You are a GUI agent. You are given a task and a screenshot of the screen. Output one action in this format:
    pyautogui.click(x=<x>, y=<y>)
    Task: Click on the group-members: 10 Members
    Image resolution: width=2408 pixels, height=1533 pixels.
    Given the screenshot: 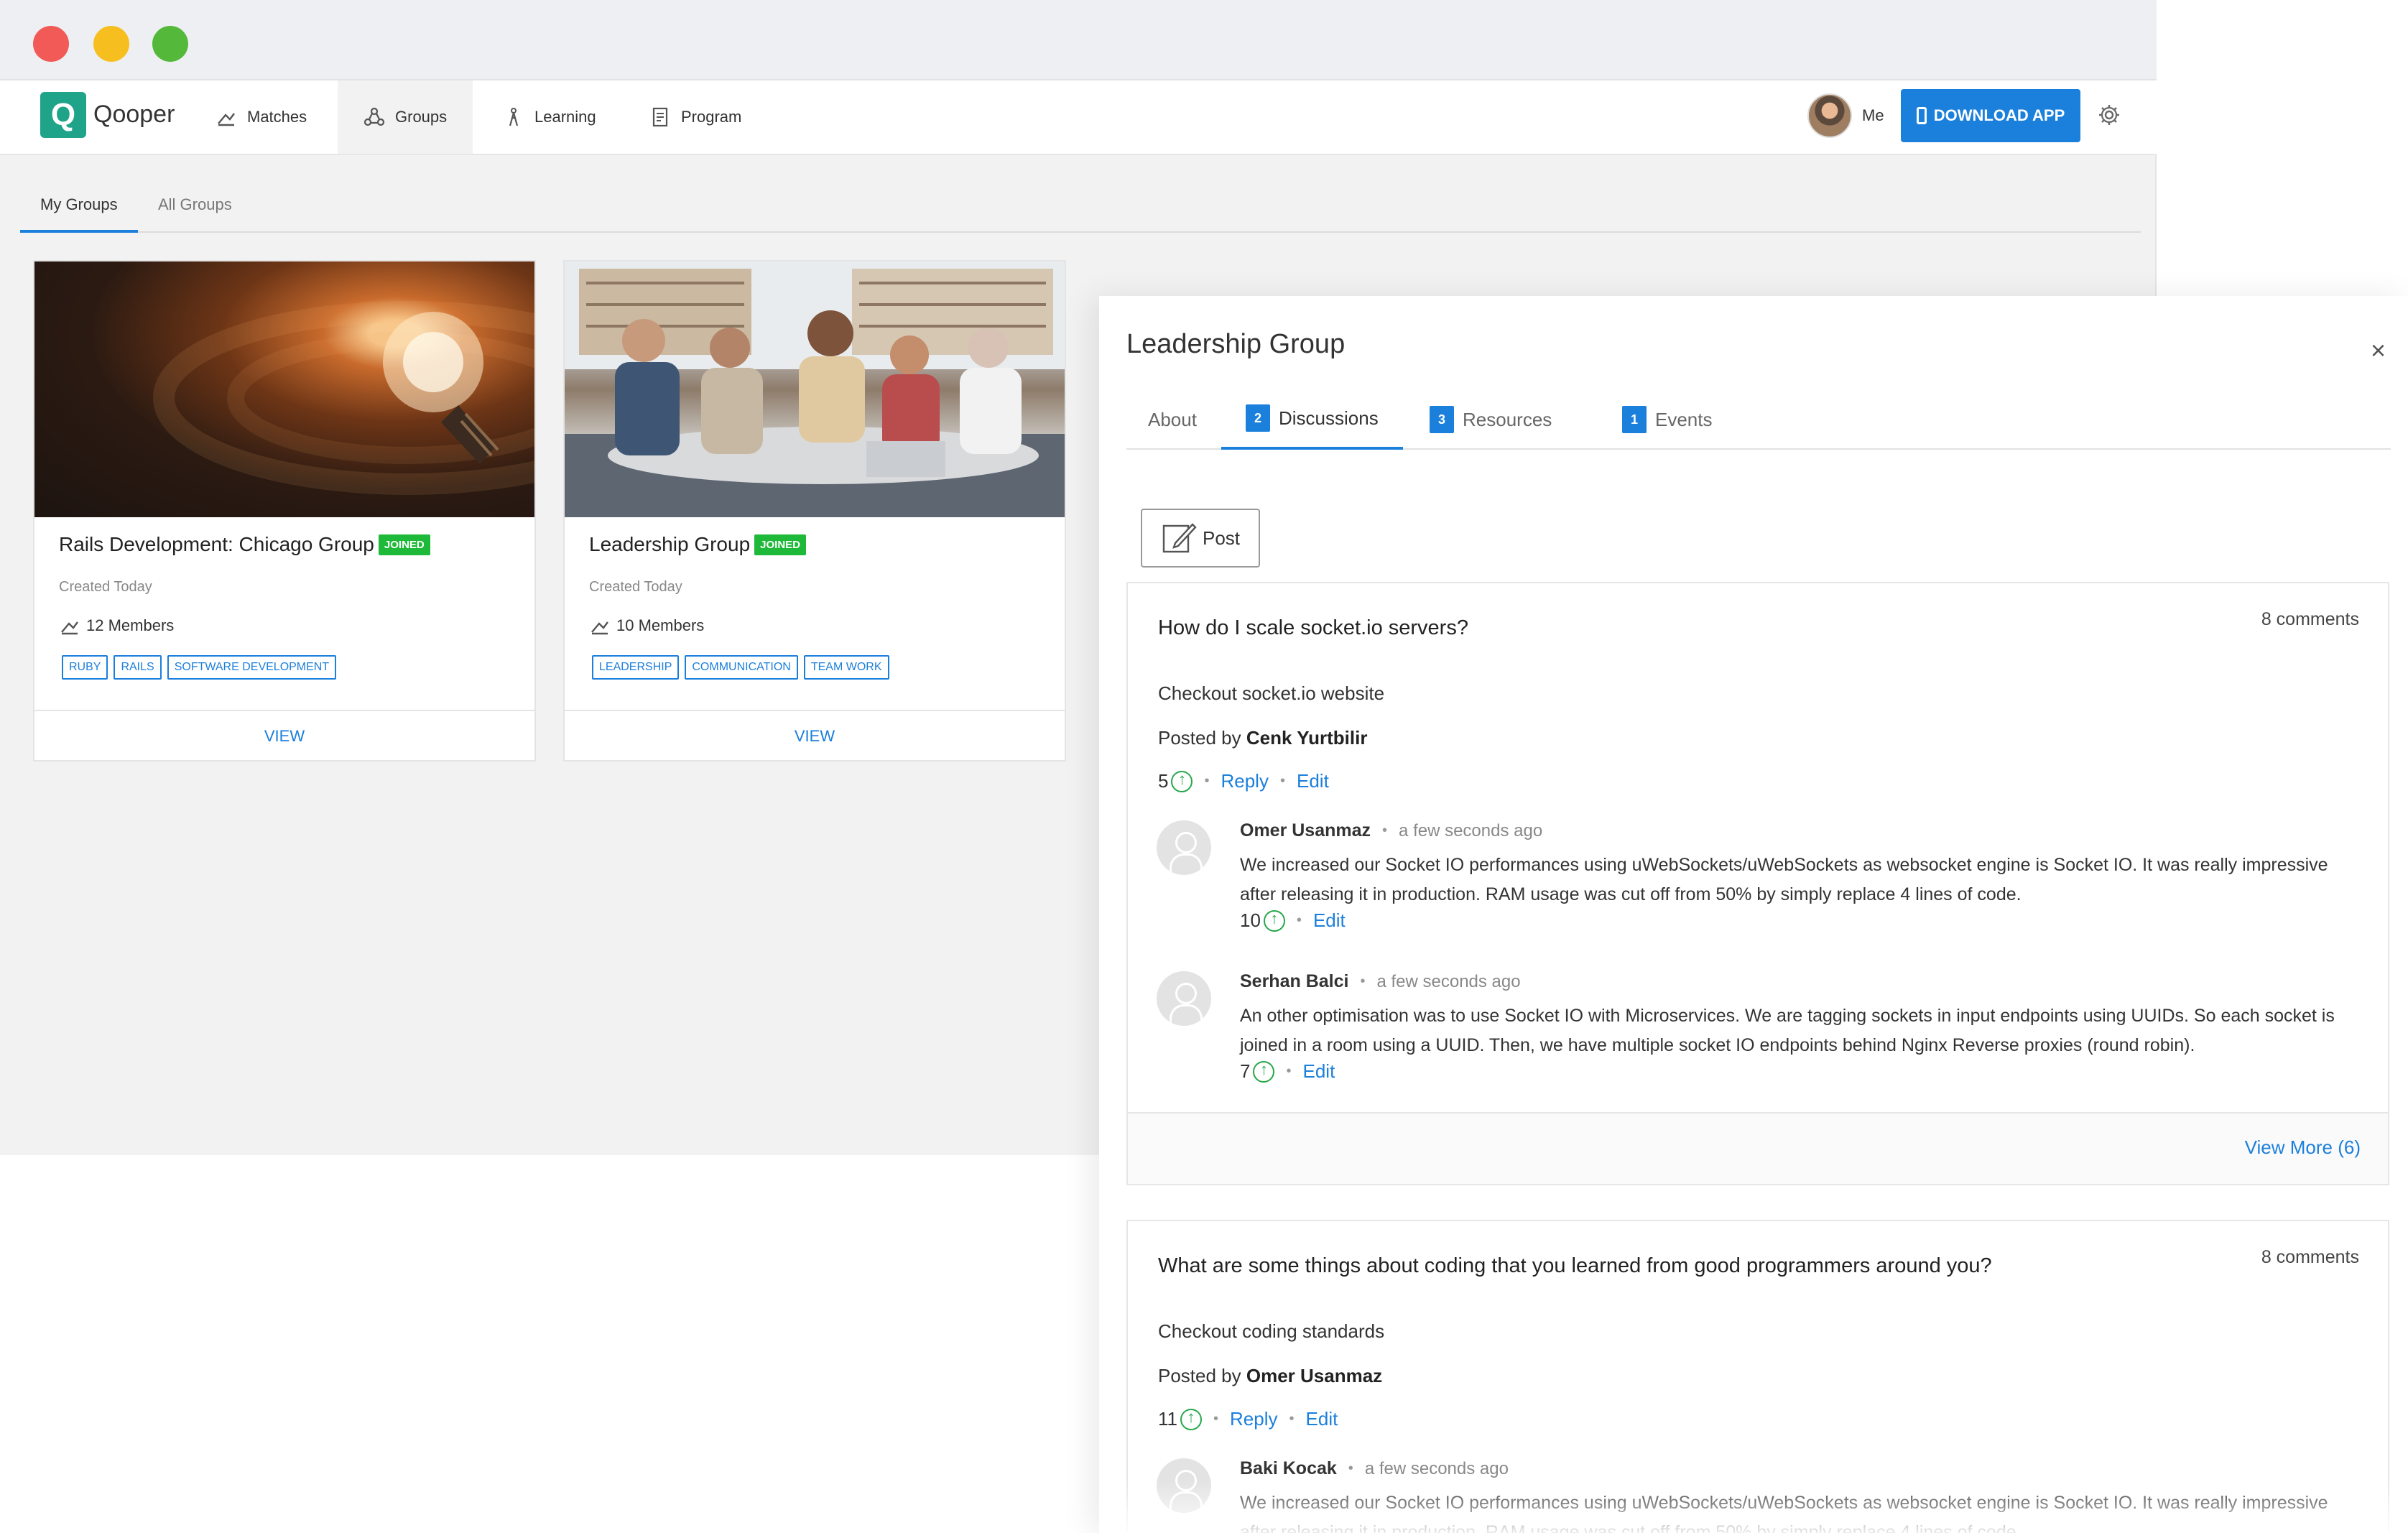 What is the action you would take?
    pyautogui.click(x=646, y=625)
    